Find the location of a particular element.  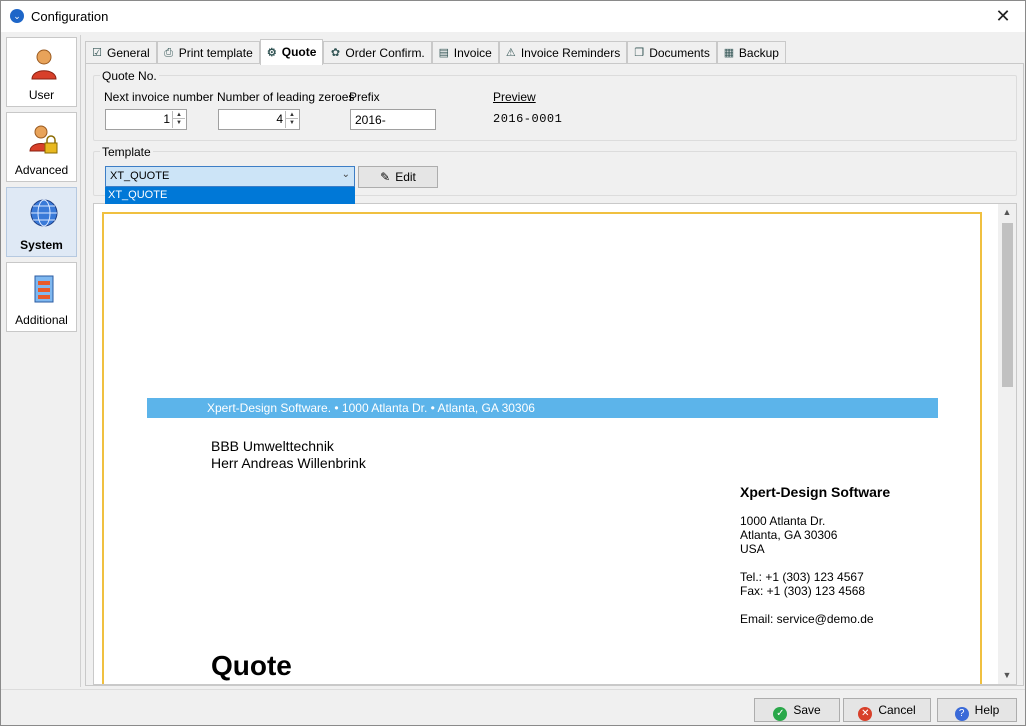

sender-city: Atlanta, GA 30306 is located at coordinates (789, 535).